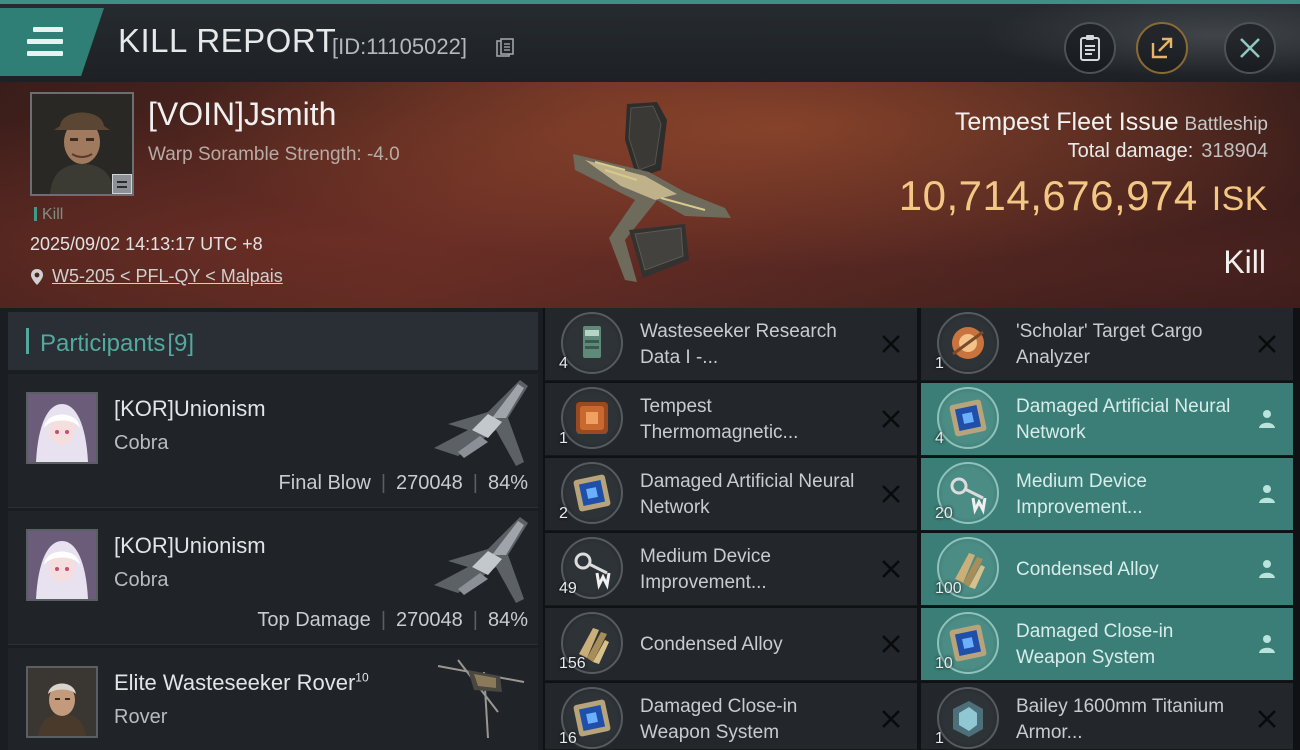 The image size is (1300, 750). I want to click on item-entry: 100 Condensed Alloy, so click(1107, 569).